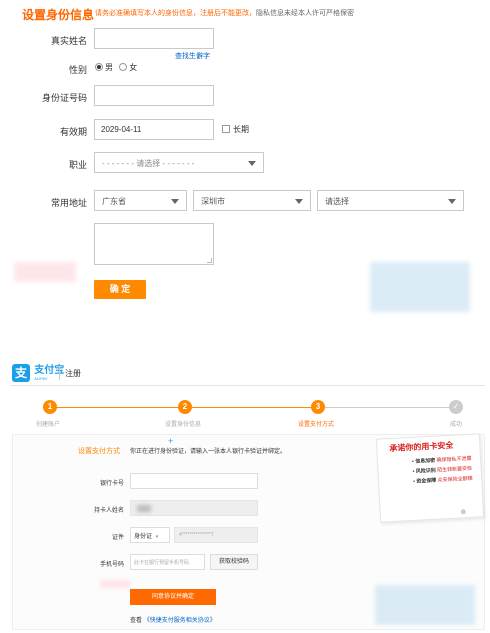 This screenshot has height=633, width=490. I want to click on id-type-value: 身份证, so click(143, 537).